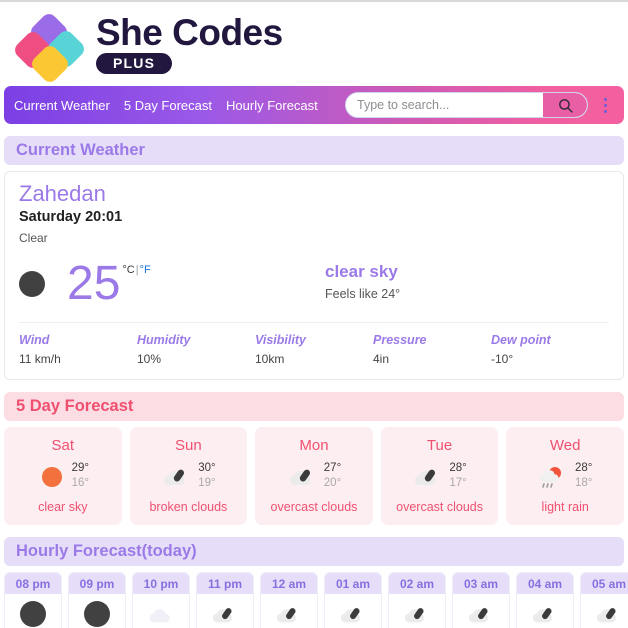  Describe the element at coordinates (188, 445) in the screenshot. I see `forecast-day: Sun` at that location.